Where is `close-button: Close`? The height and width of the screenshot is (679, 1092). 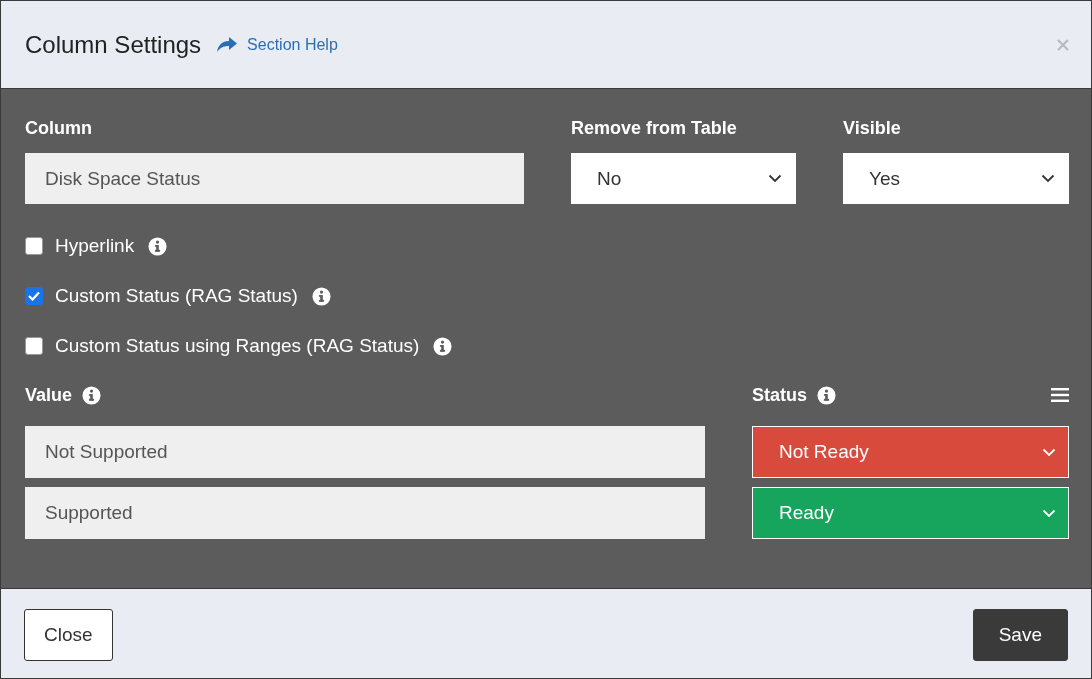
close-button: Close is located at coordinates (68, 634).